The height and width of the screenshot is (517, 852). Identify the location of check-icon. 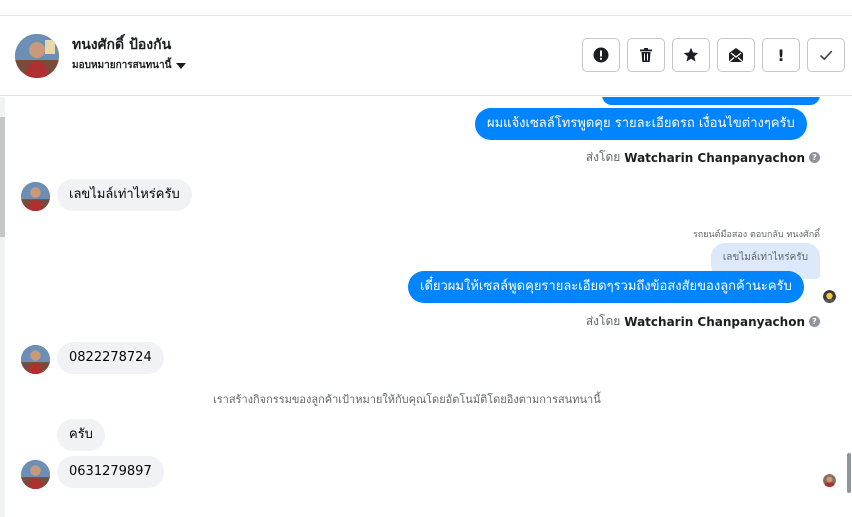
(826, 55).